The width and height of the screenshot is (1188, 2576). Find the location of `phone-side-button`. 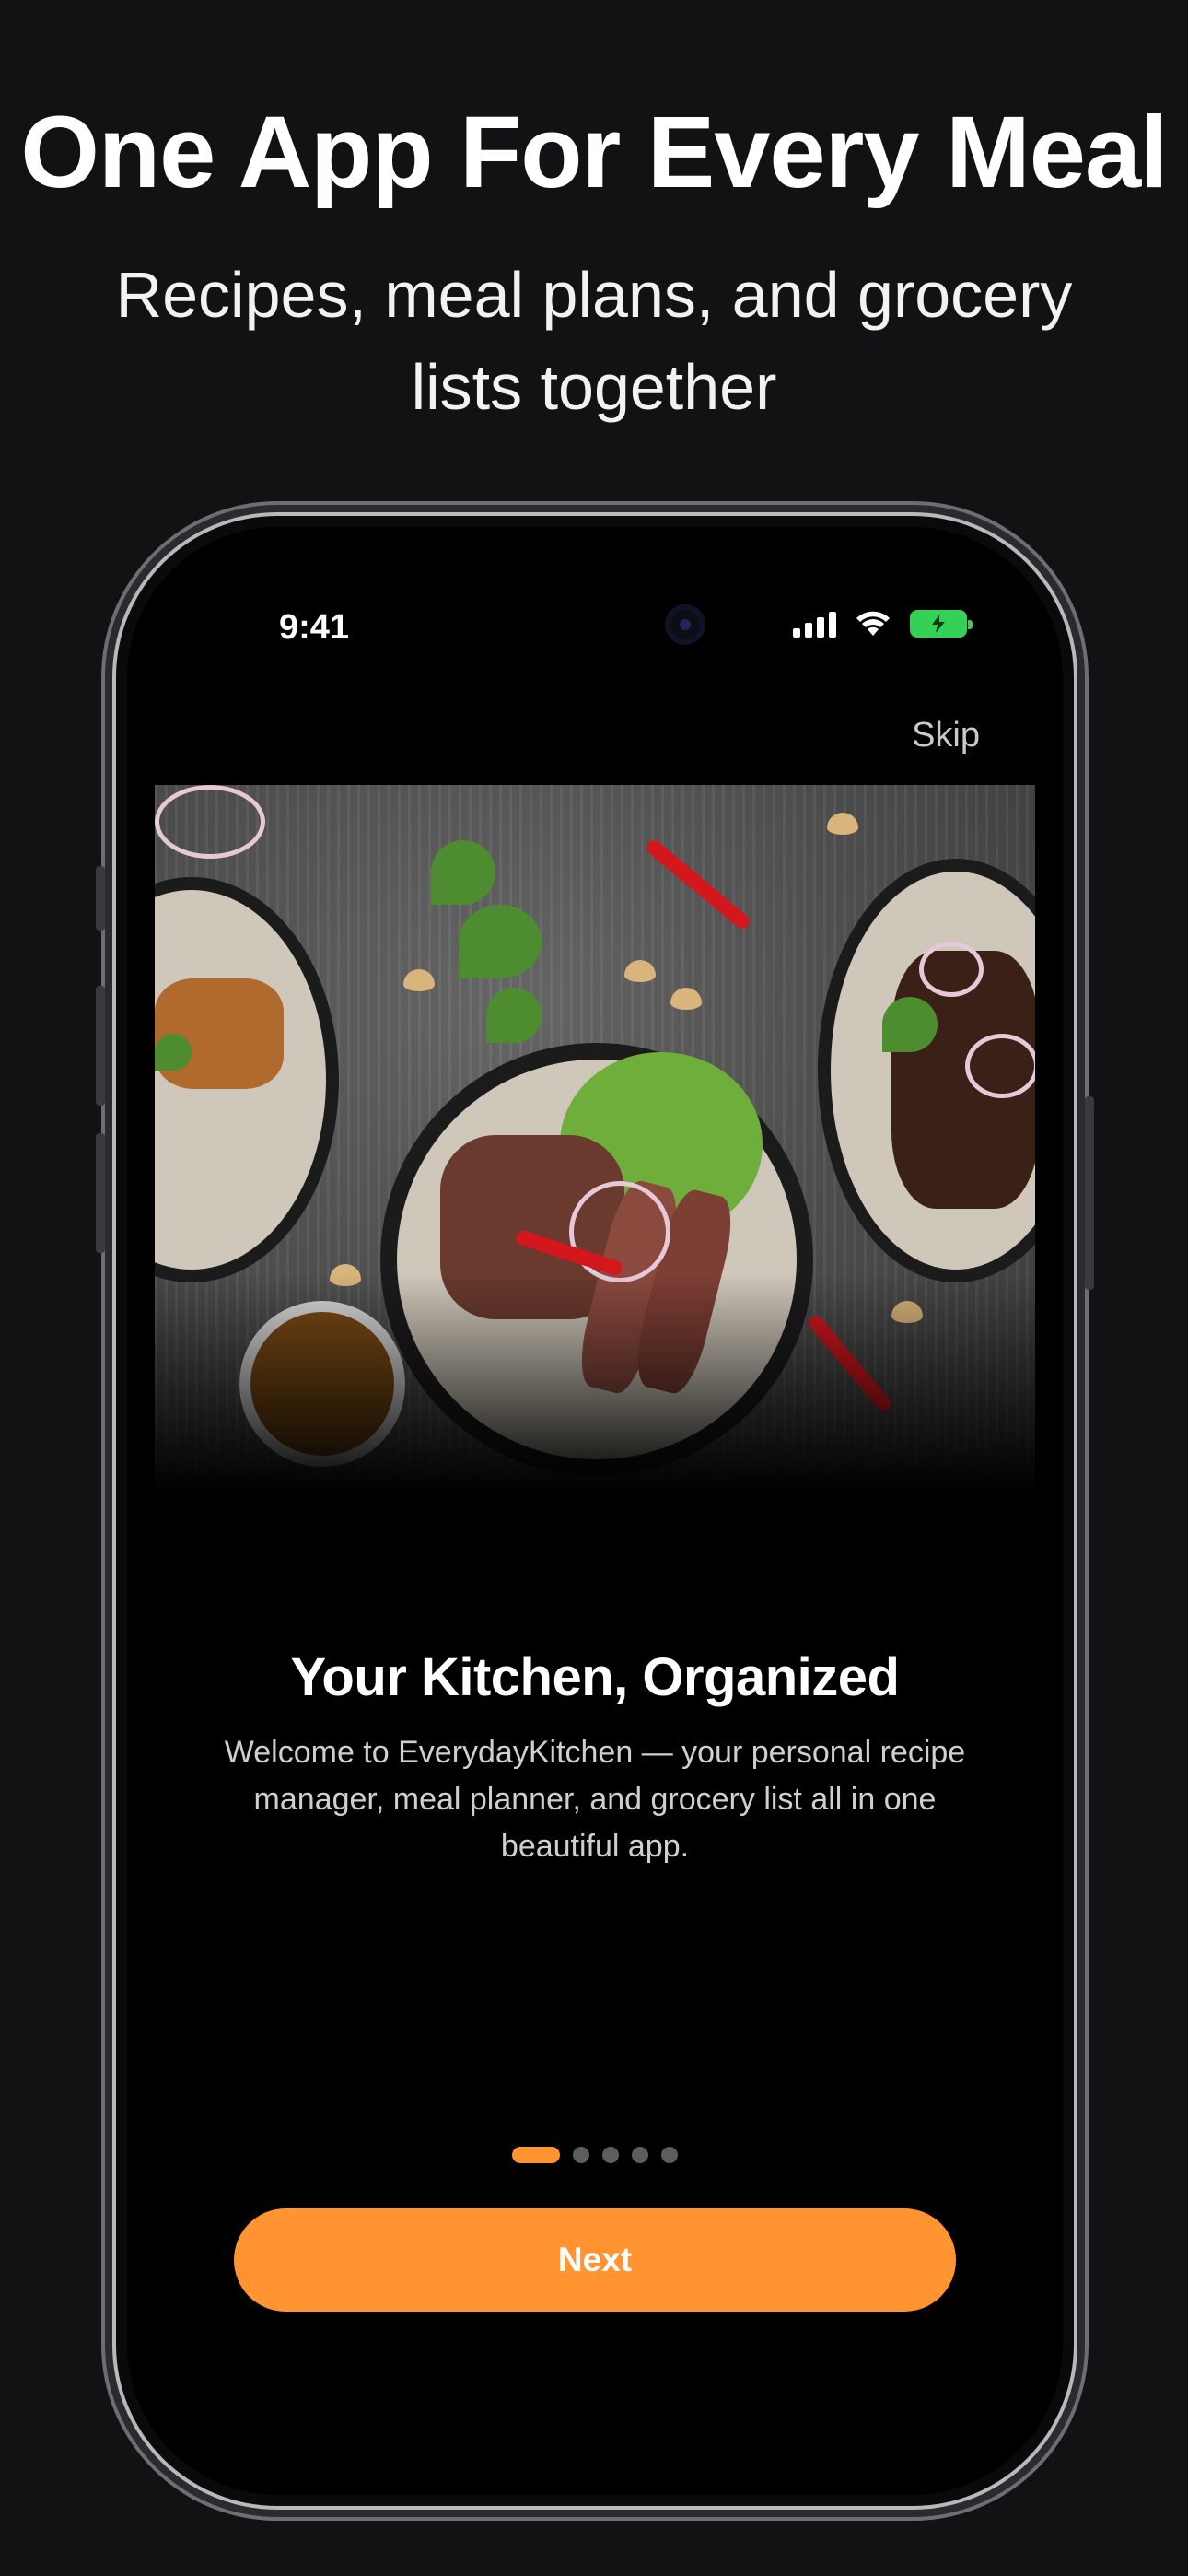

phone-side-button is located at coordinates (1089, 1193).